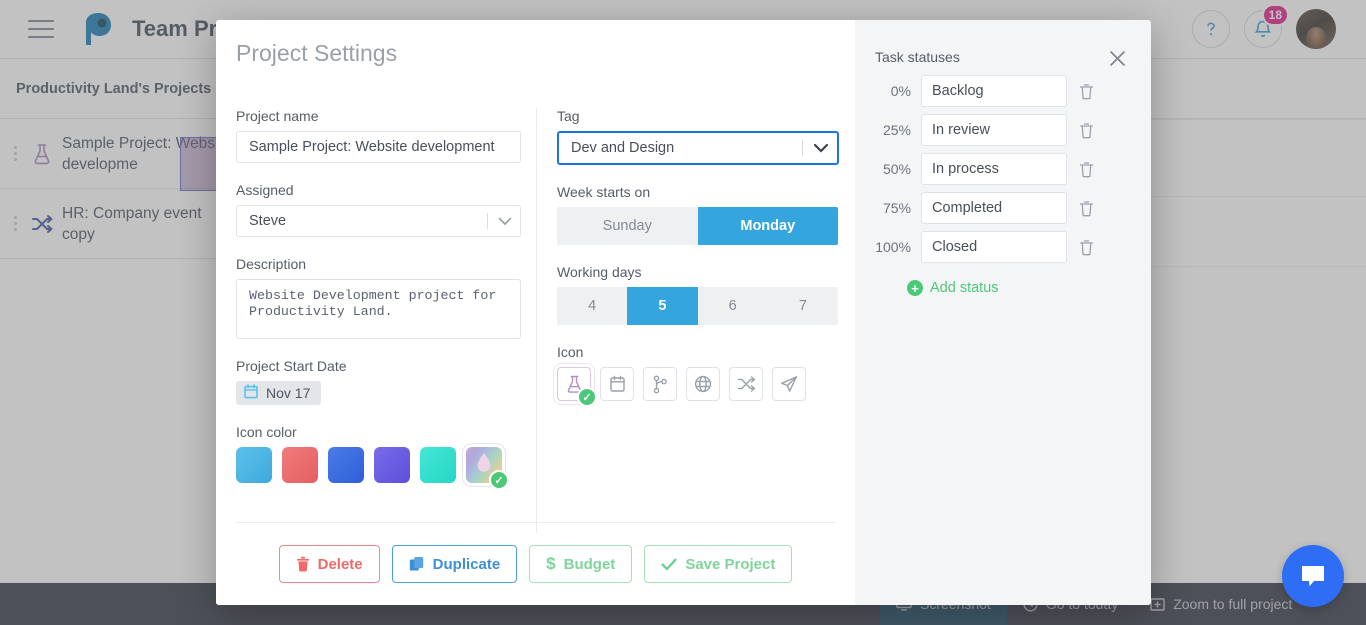 Image resolution: width=1366 pixels, height=625 pixels. What do you see at coordinates (1117, 58) in the screenshot?
I see `close-icon` at bounding box center [1117, 58].